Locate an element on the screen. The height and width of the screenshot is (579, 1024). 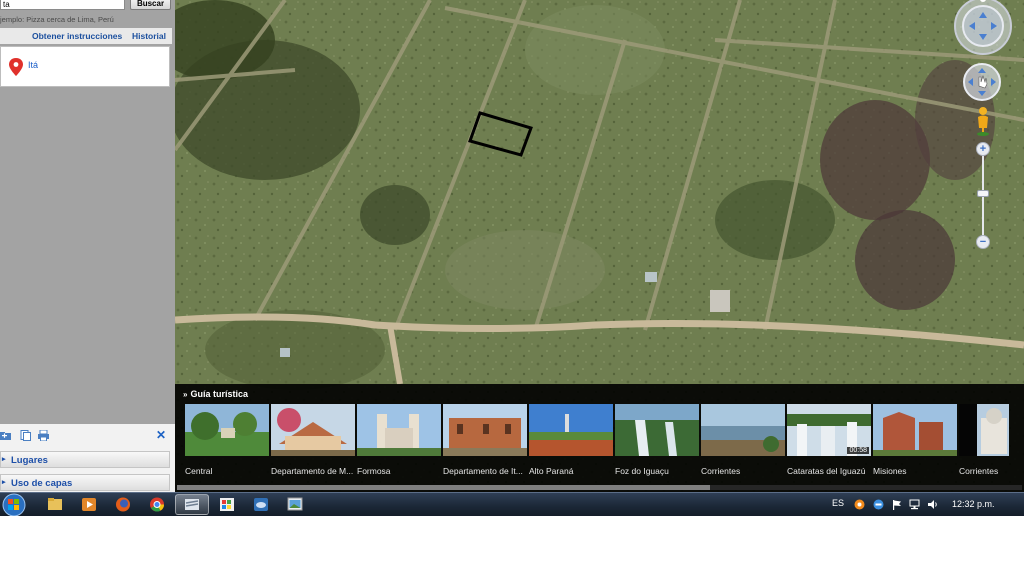
taskbar-explorer is located at coordinates (55, 504).